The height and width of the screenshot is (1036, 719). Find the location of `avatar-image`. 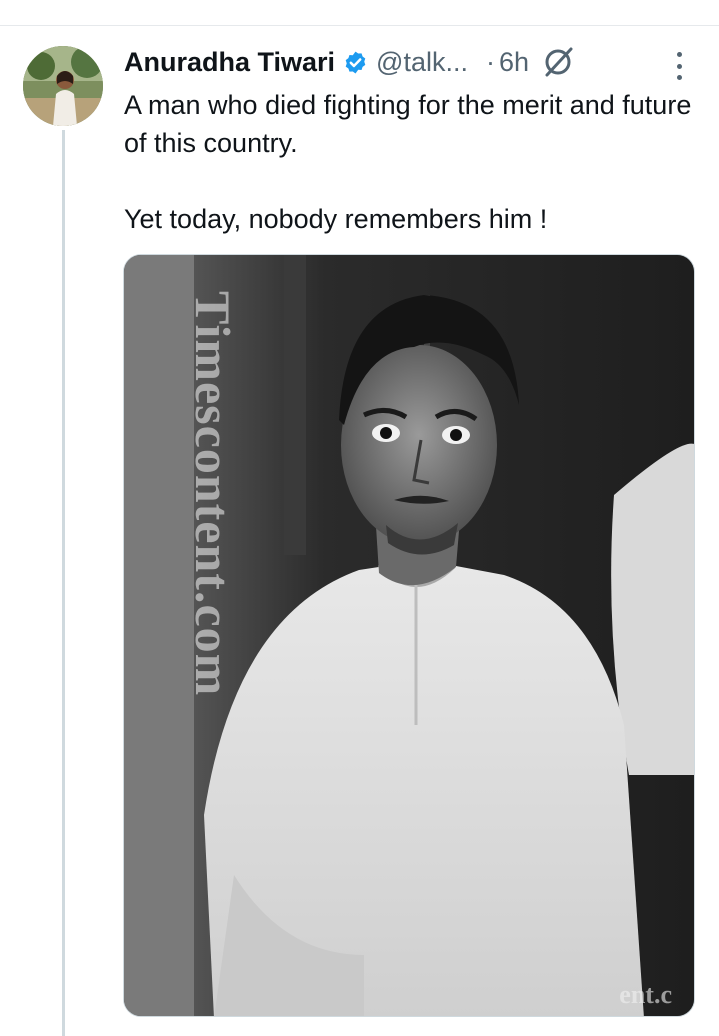

avatar-image is located at coordinates (63, 86).